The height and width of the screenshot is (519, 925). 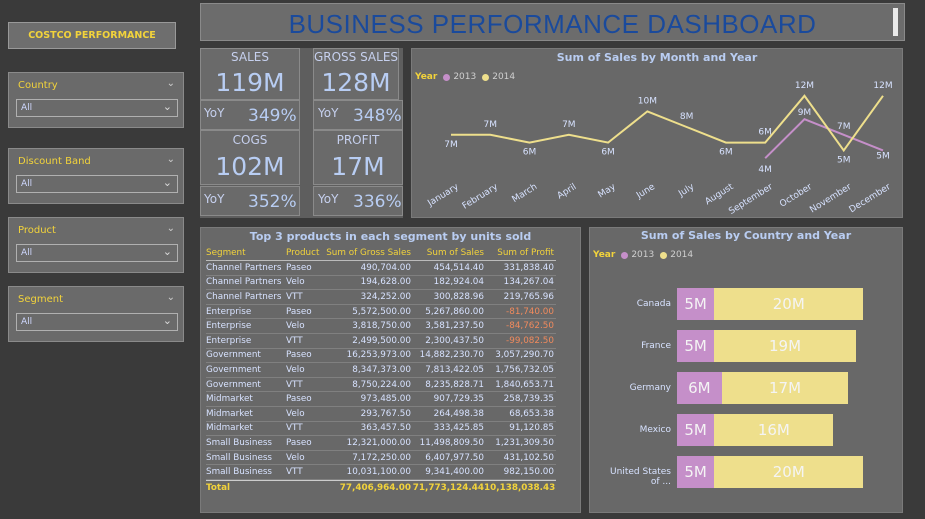 I want to click on table-cell: Enterprise, so click(x=229, y=326).